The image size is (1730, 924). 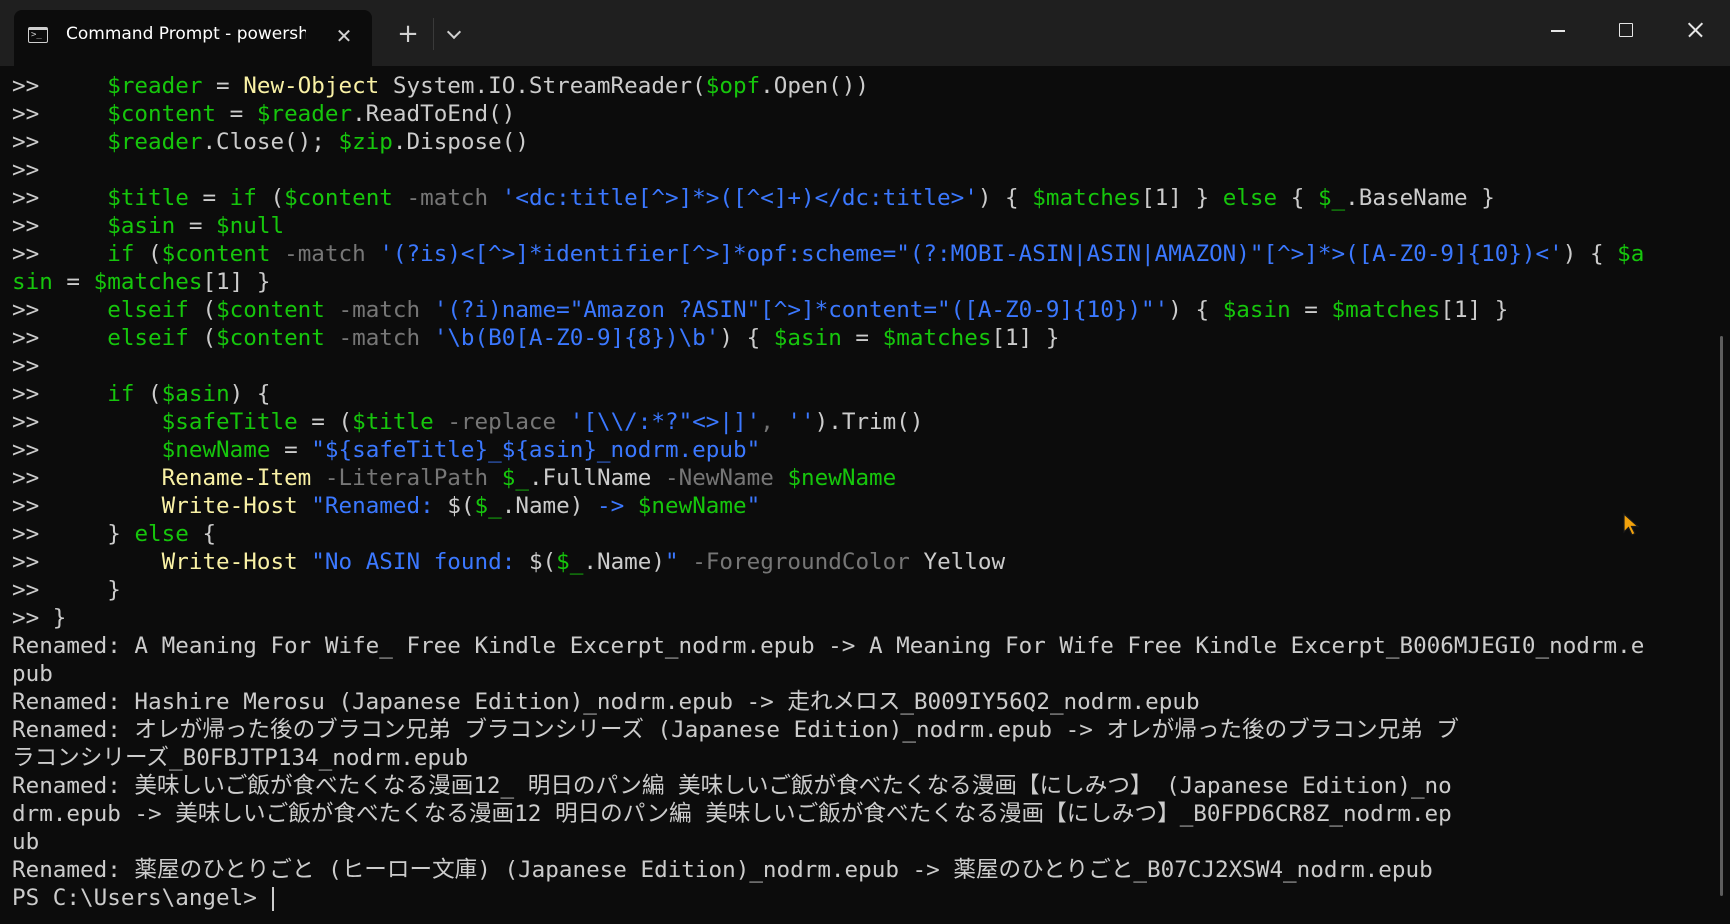 I want to click on terminal-line: >> if ($asin) {, so click(x=857, y=394).